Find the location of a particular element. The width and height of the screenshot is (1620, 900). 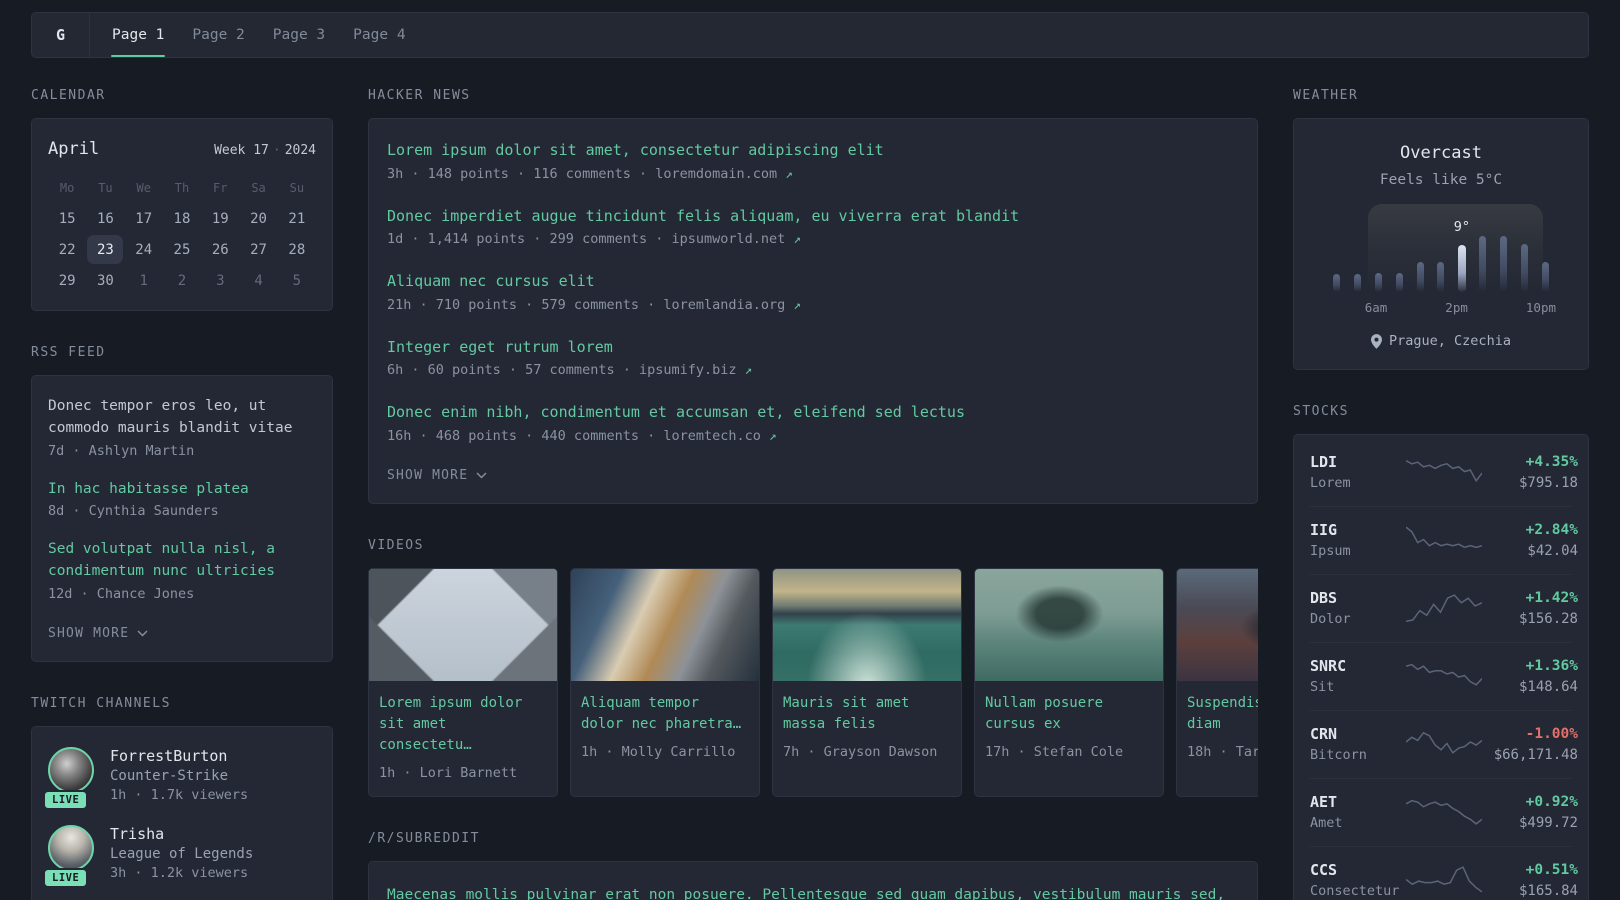

calendar-date-number: 22 is located at coordinates (67, 249).